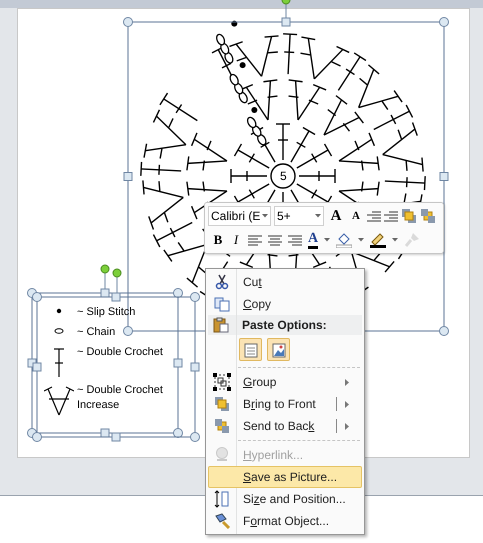 This screenshot has width=483, height=543. I want to click on legend-label: ~ Chain, so click(96, 332).